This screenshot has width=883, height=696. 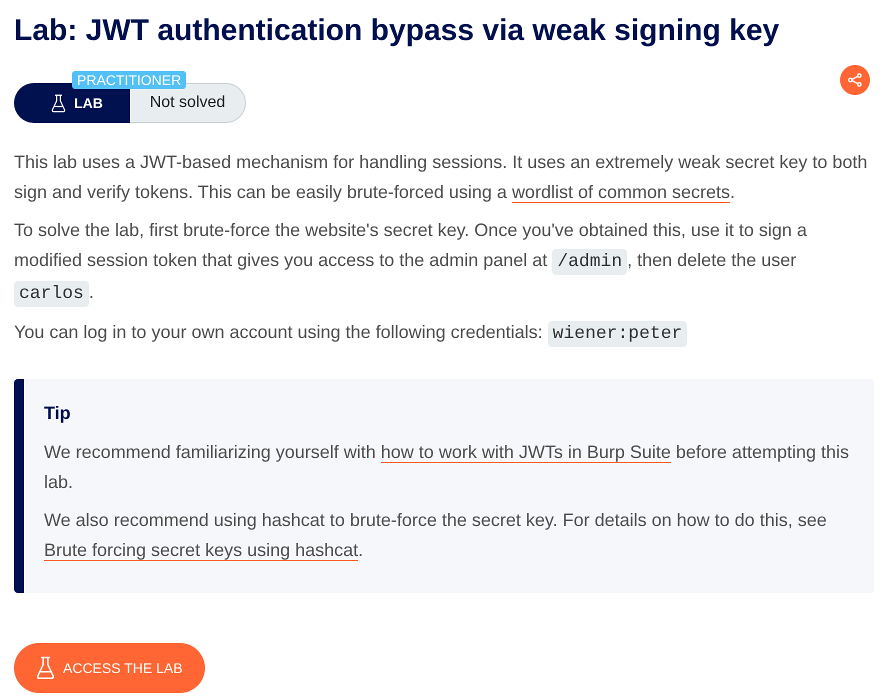 I want to click on inline-code: wiener:peter, so click(x=618, y=334).